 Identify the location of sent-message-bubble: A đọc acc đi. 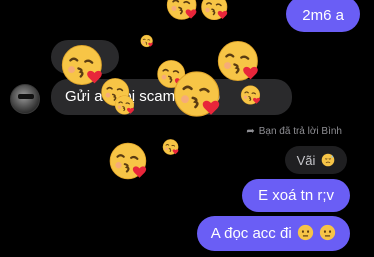
(273, 233).